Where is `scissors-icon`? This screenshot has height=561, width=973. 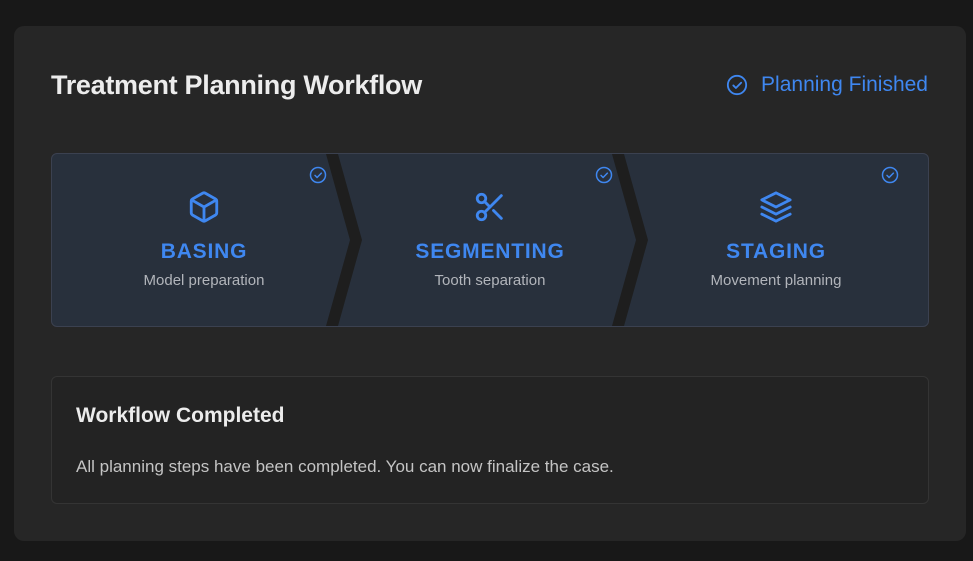 scissors-icon is located at coordinates (489, 207).